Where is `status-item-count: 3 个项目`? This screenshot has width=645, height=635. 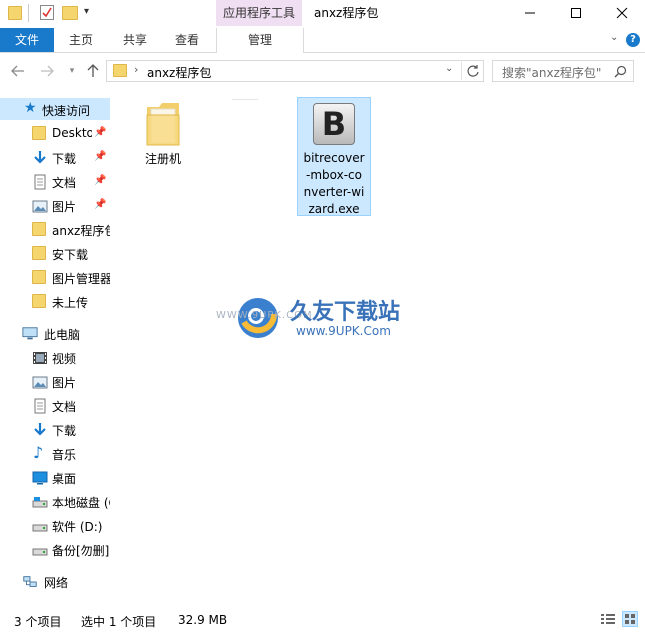
status-item-count: 3 个项目 is located at coordinates (38, 622).